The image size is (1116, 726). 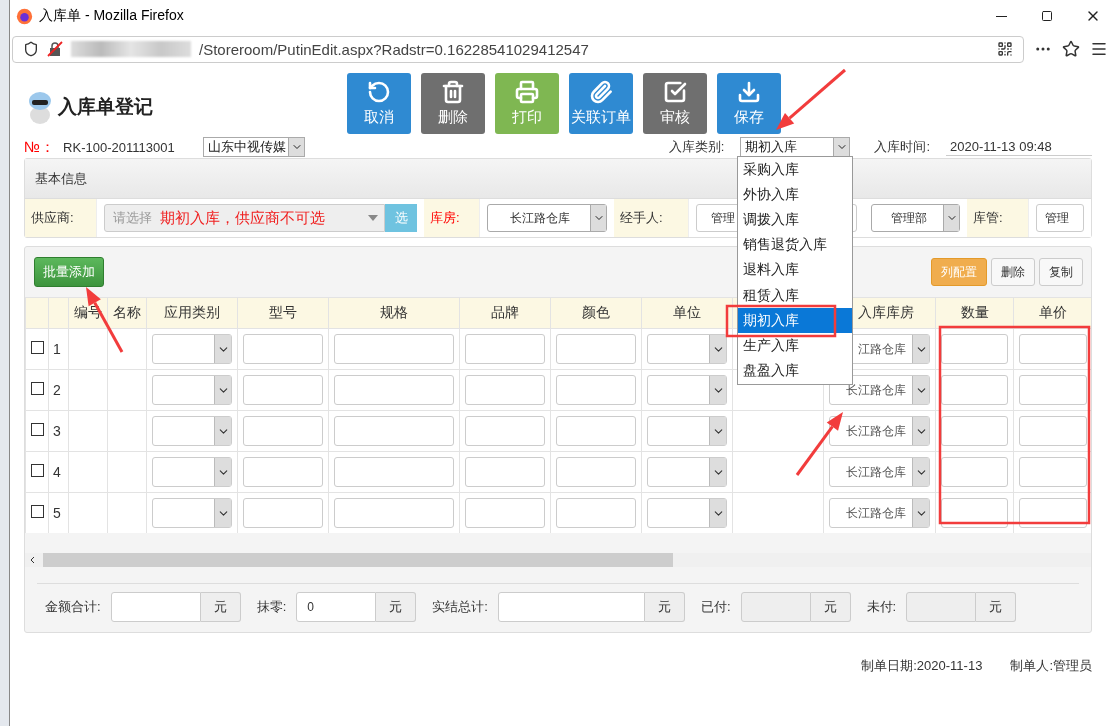 I want to click on total-label: 金额合计:, so click(x=73, y=607).